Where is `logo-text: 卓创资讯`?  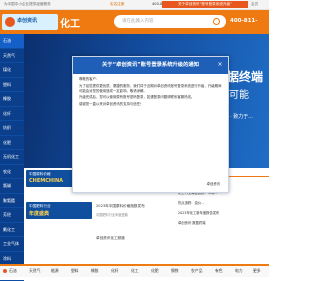
logo-text: 卓创资讯 is located at coordinates (27, 21).